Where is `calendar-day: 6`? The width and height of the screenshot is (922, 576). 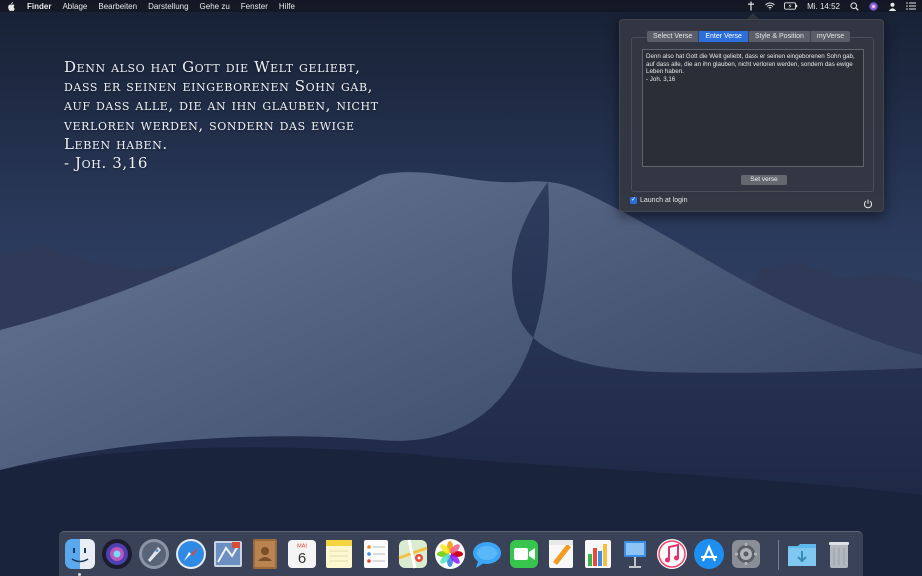
calendar-day: 6 is located at coordinates (302, 558).